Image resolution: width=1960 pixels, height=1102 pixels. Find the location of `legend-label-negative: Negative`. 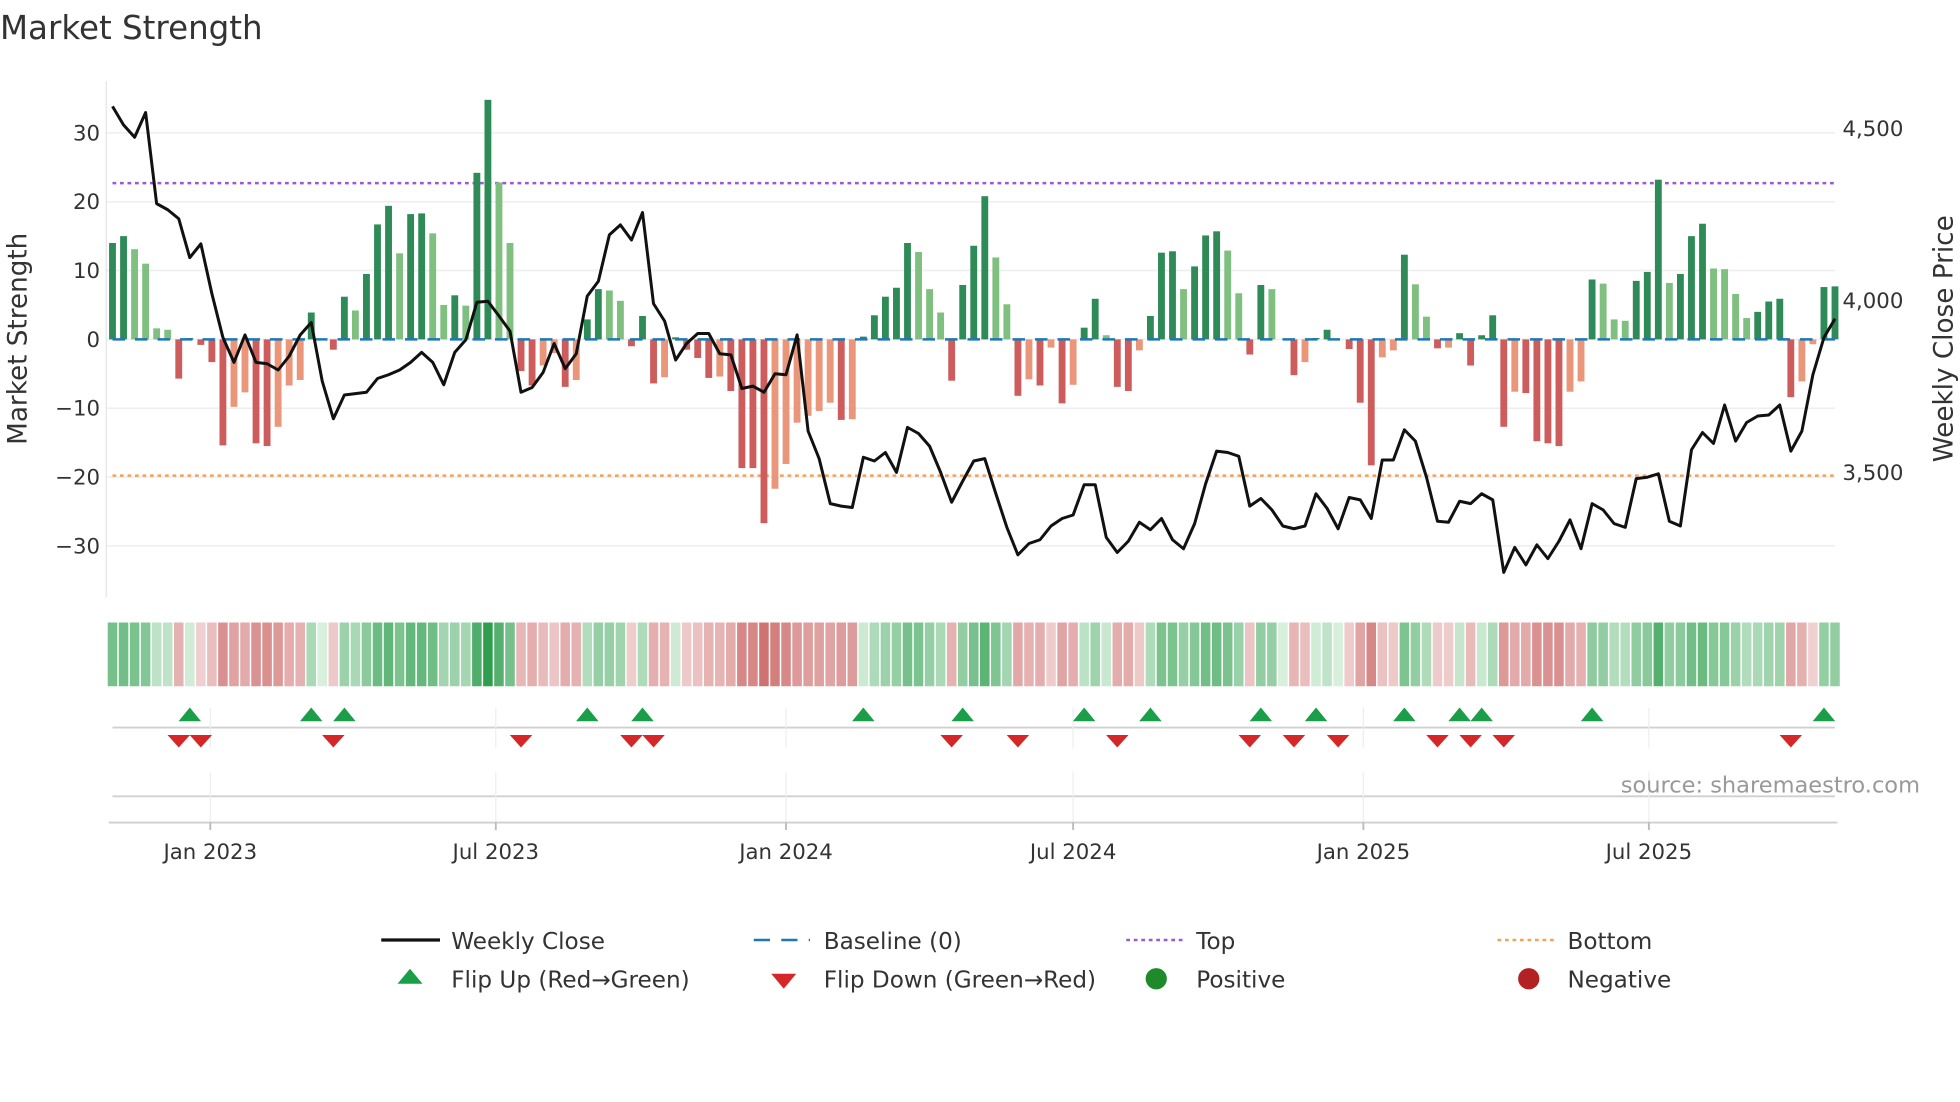

legend-label-negative: Negative is located at coordinates (1620, 981).